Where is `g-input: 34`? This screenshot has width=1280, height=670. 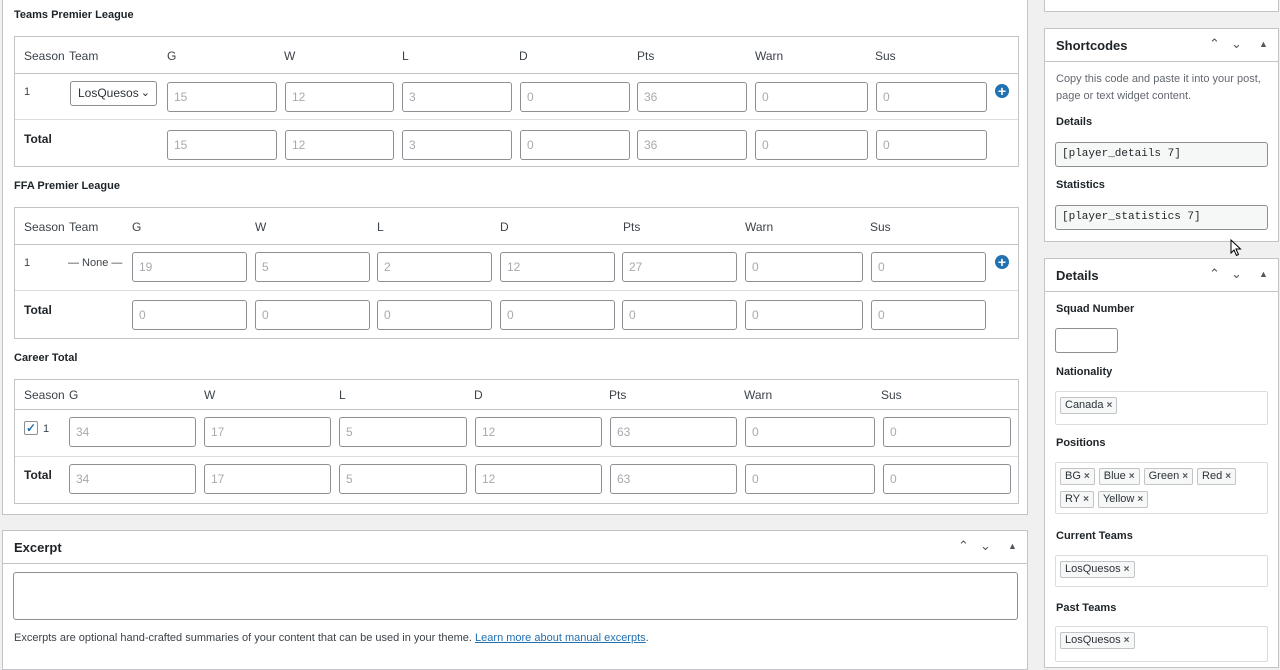
g-input: 34 is located at coordinates (132, 432).